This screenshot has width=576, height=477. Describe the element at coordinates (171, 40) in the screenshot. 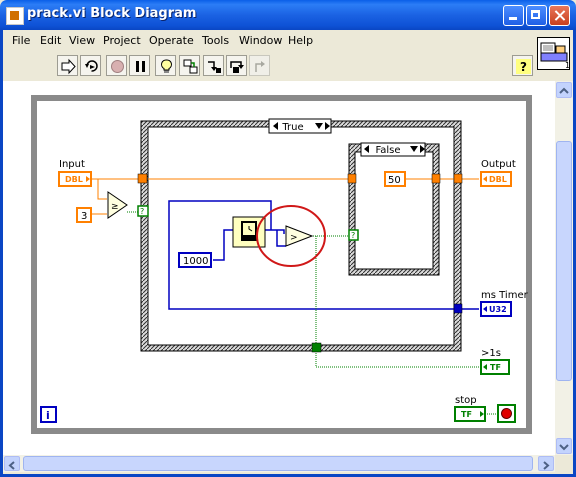

I see `menu-operate: Operate` at that location.